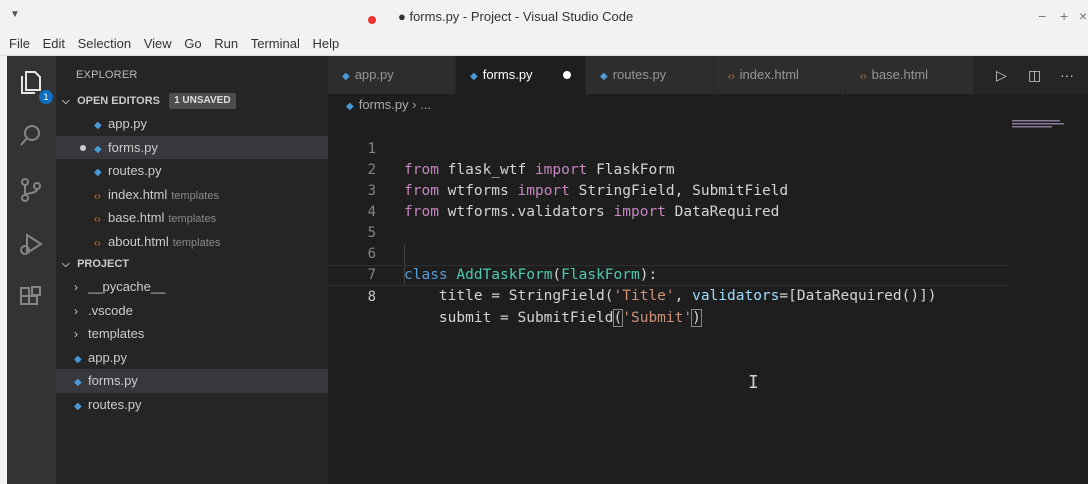 The height and width of the screenshot is (484, 1088). I want to click on folder-item: › .vscode, so click(192, 311).